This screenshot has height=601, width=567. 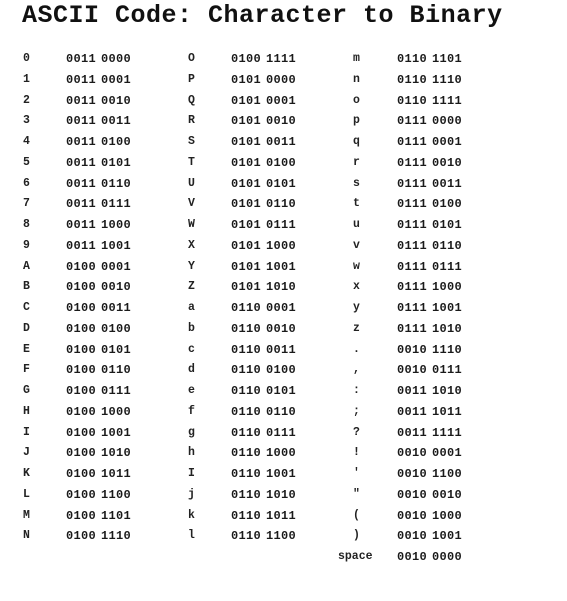 I want to click on binary-low-nibble: 1101, so click(x=447, y=59).